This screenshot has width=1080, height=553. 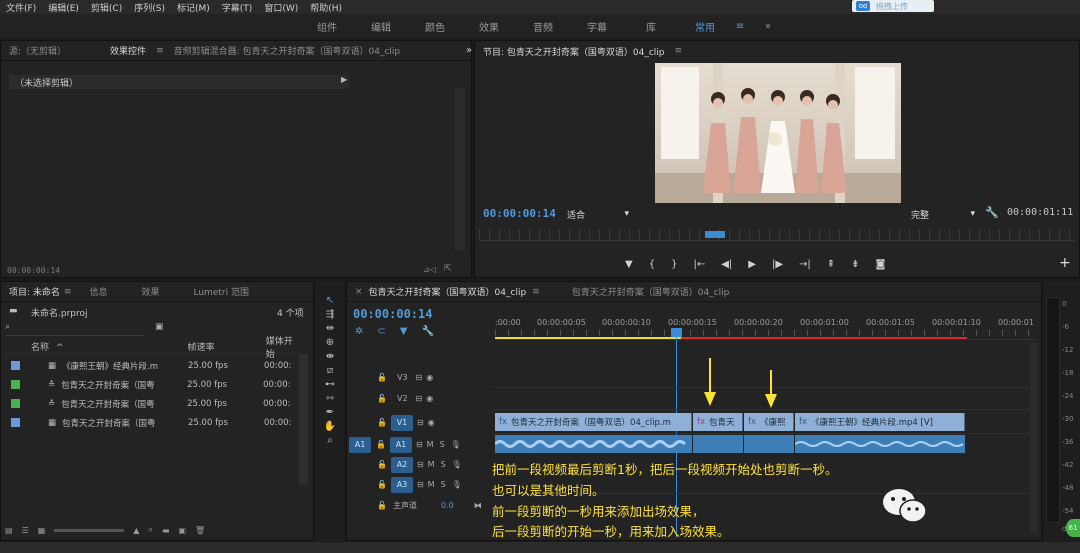 What do you see at coordinates (489, 26) in the screenshot?
I see `workspace-effects: 效果` at bounding box center [489, 26].